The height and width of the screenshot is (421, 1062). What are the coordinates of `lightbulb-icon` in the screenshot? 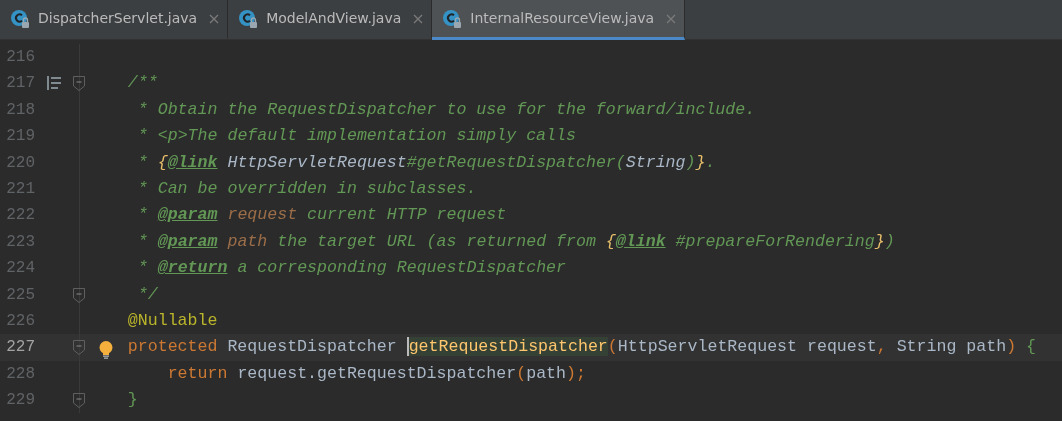 It's located at (106, 349).